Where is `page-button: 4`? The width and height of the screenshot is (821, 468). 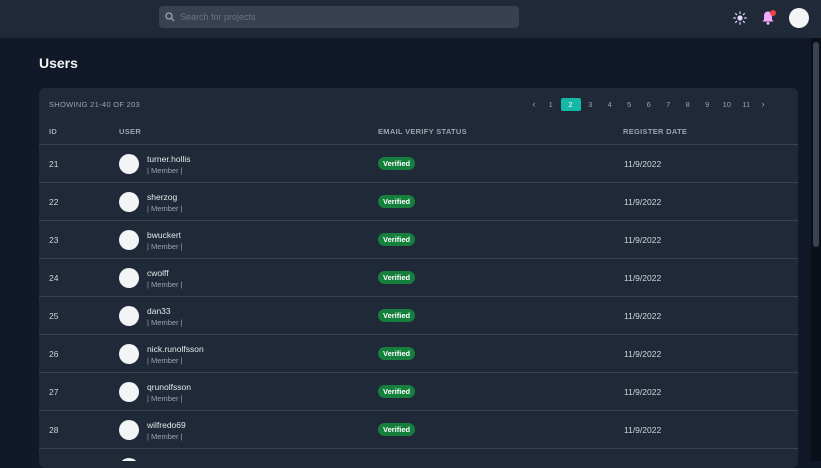 page-button: 4 is located at coordinates (610, 104).